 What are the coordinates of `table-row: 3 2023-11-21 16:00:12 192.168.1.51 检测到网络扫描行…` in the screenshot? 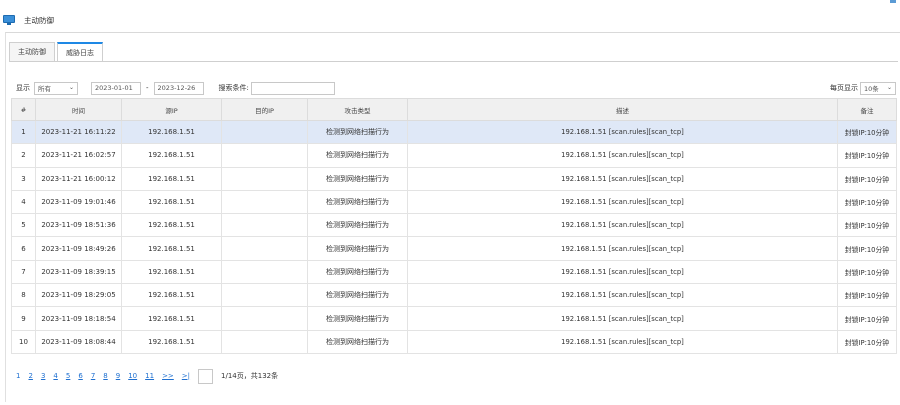 It's located at (454, 179).